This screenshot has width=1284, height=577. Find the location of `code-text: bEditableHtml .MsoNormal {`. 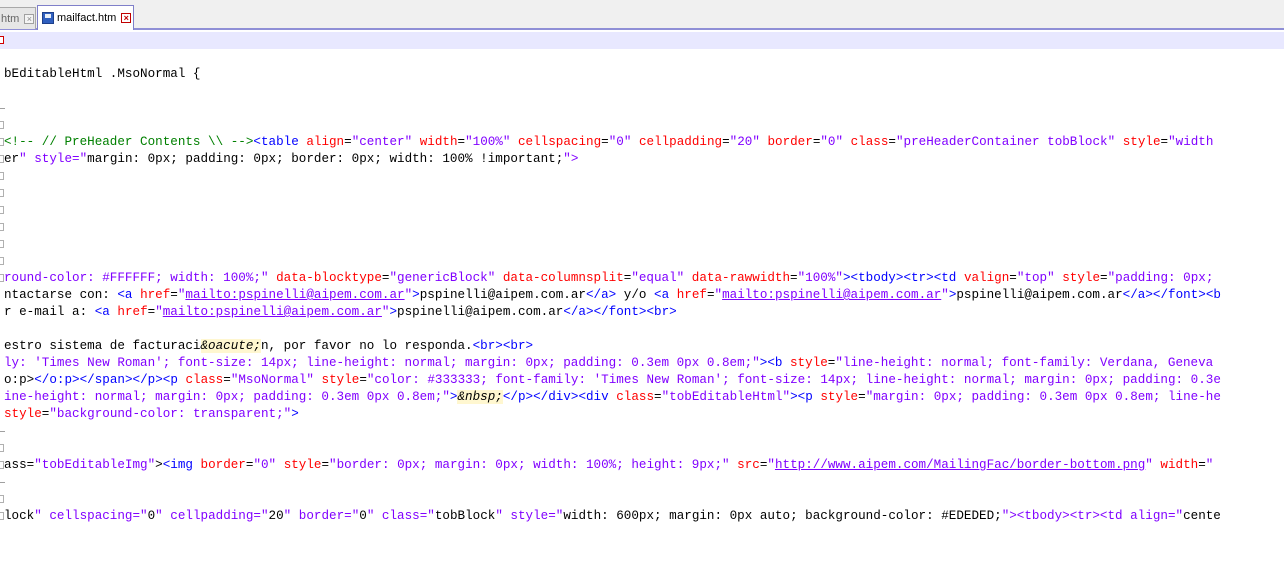

code-text: bEditableHtml .MsoNormal { is located at coordinates (102, 74).